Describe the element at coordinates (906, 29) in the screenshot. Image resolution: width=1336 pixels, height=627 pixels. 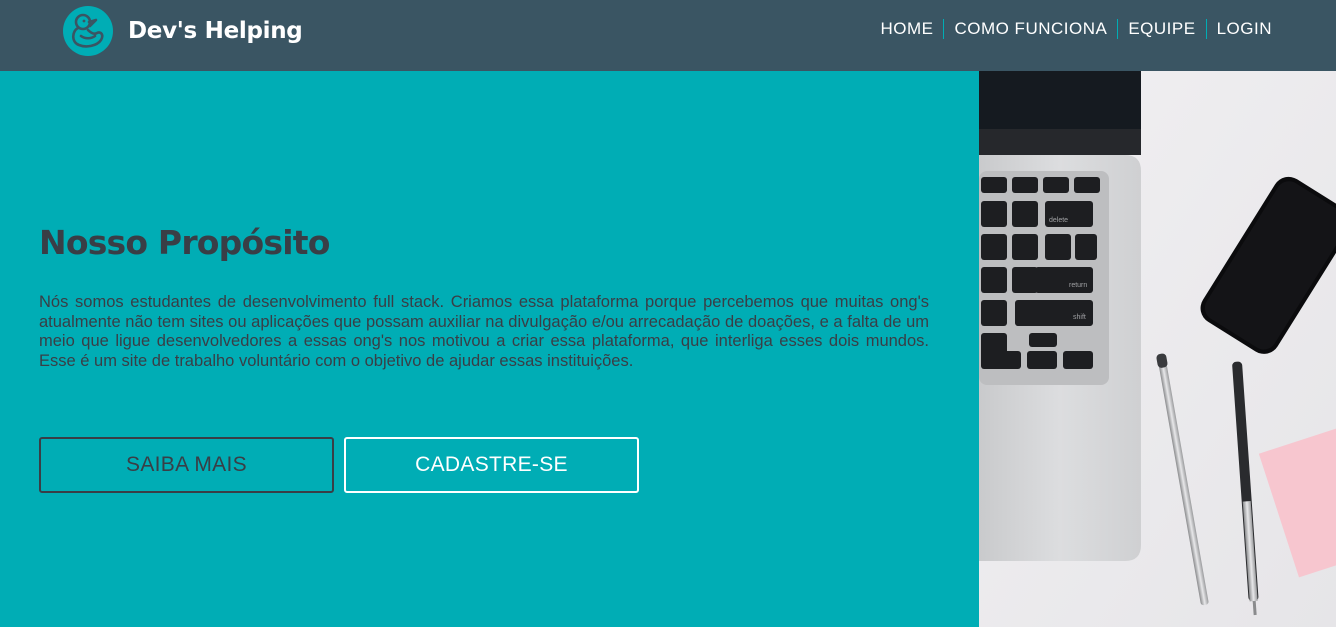
I see `nav-item-home: HOME` at that location.